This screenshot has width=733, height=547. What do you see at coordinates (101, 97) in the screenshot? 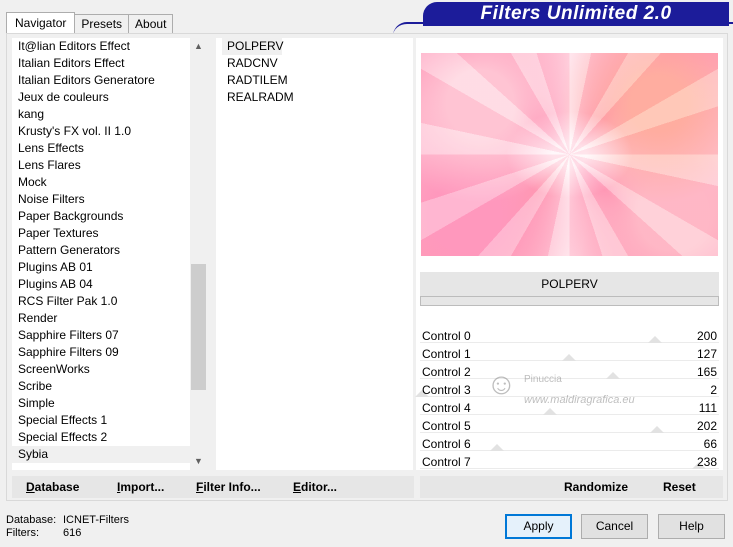
I see `category-item: Jeux de couleurs` at bounding box center [101, 97].